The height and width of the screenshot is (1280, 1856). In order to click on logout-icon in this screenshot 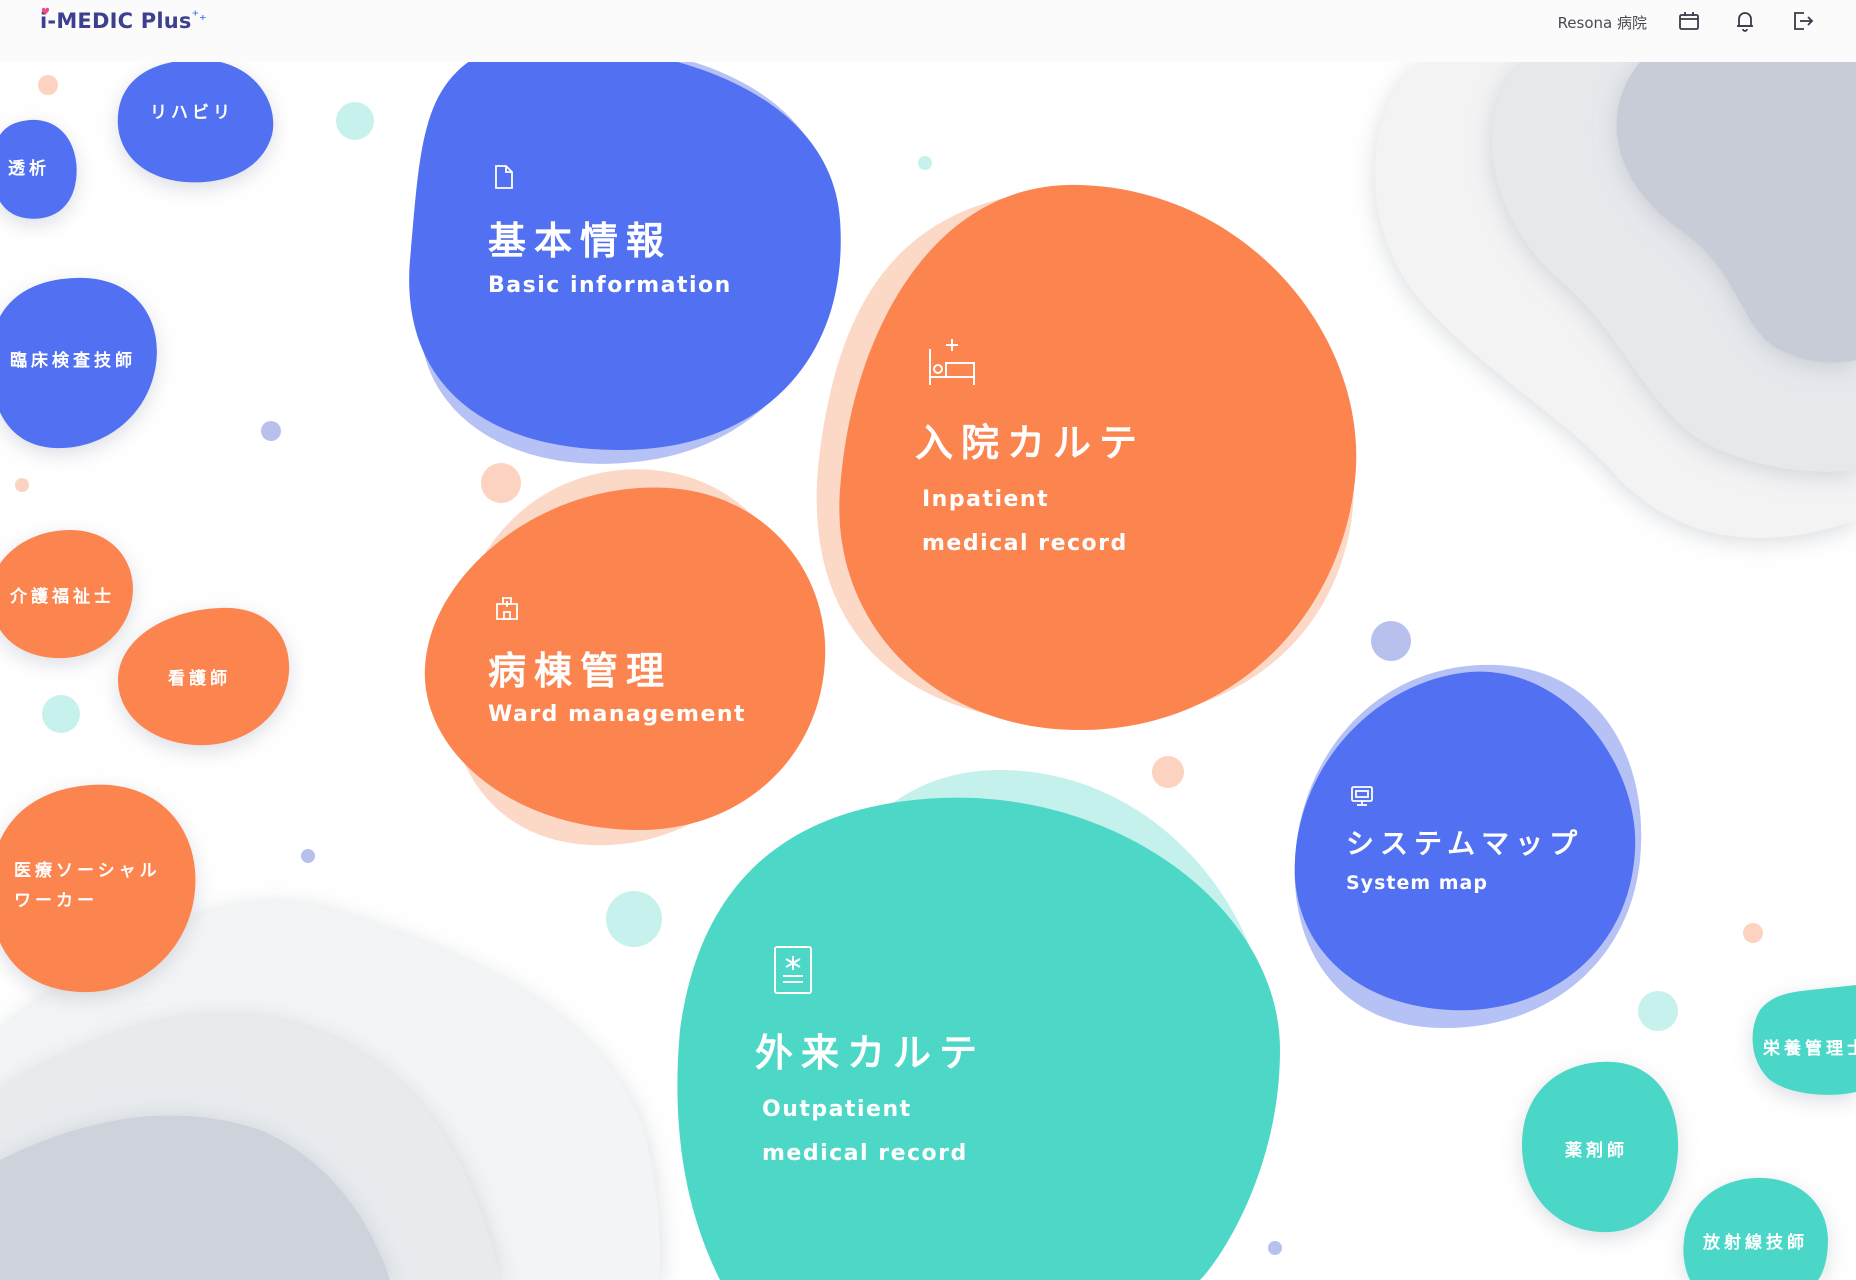, I will do `click(1802, 21)`.